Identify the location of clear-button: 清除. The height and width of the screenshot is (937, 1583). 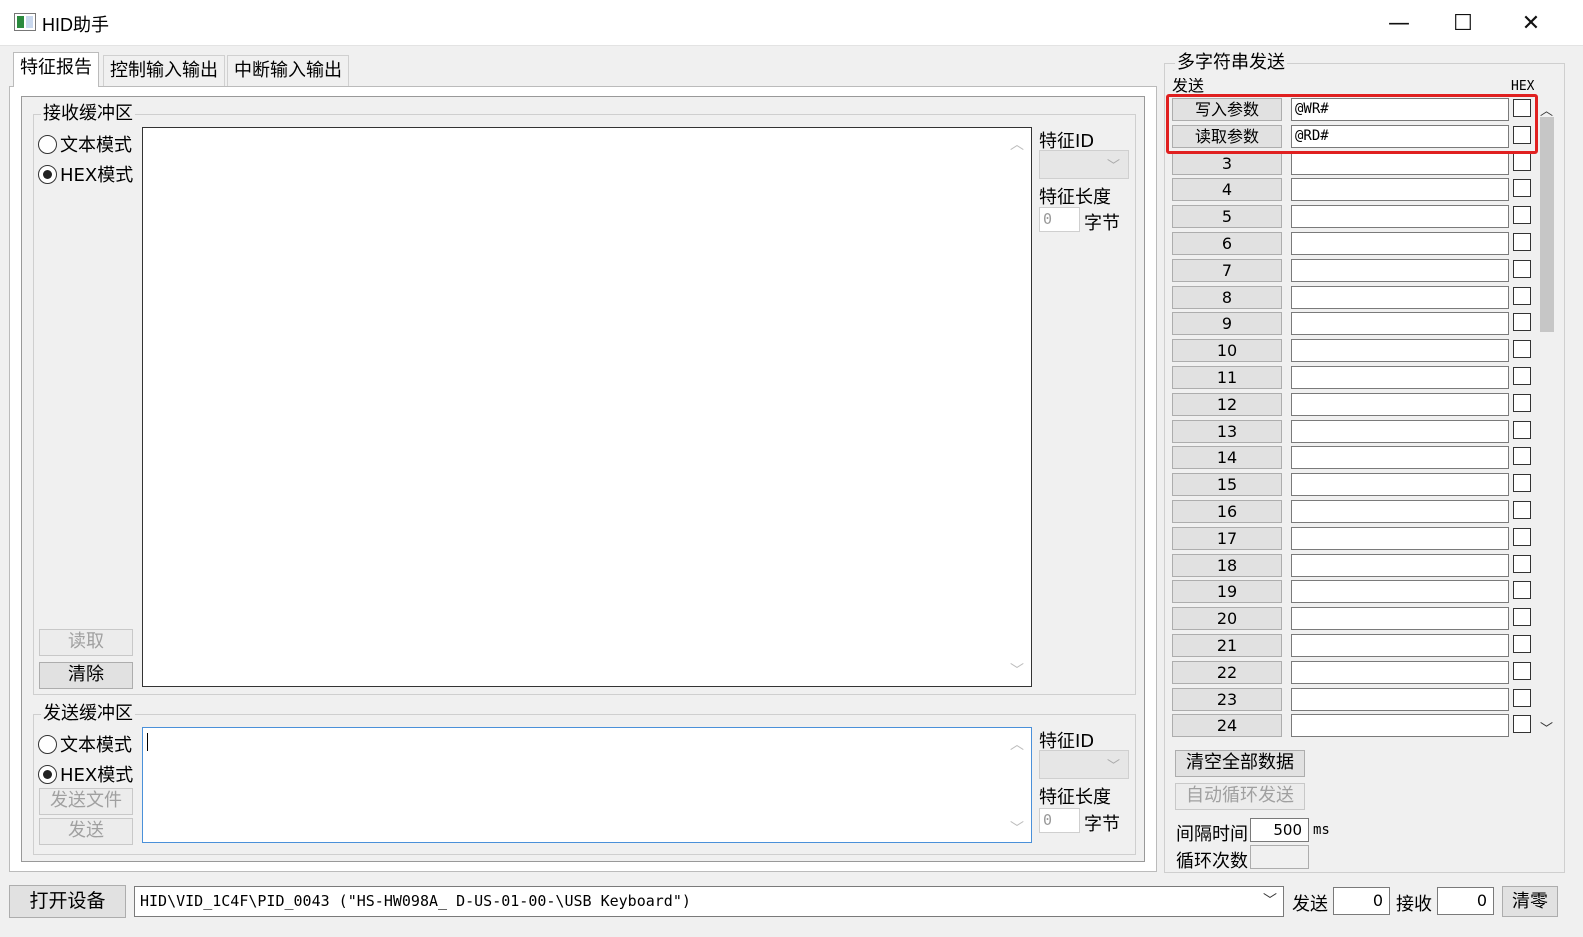
(86, 675).